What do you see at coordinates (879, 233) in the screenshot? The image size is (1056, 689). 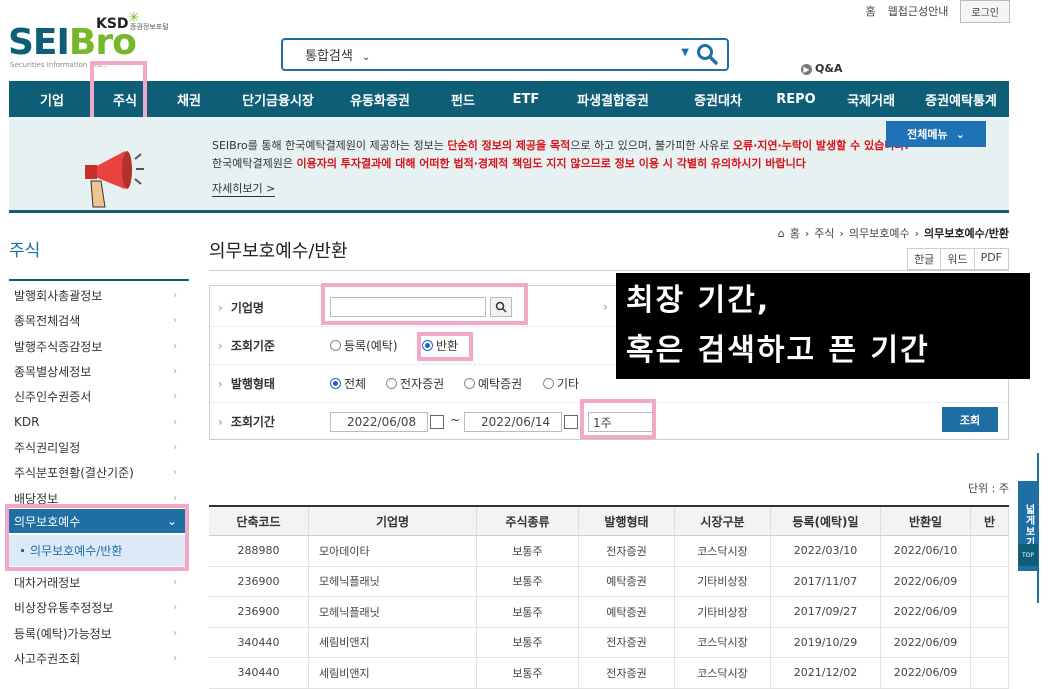 I see `breadcrumb-l2: 의무보호예수` at bounding box center [879, 233].